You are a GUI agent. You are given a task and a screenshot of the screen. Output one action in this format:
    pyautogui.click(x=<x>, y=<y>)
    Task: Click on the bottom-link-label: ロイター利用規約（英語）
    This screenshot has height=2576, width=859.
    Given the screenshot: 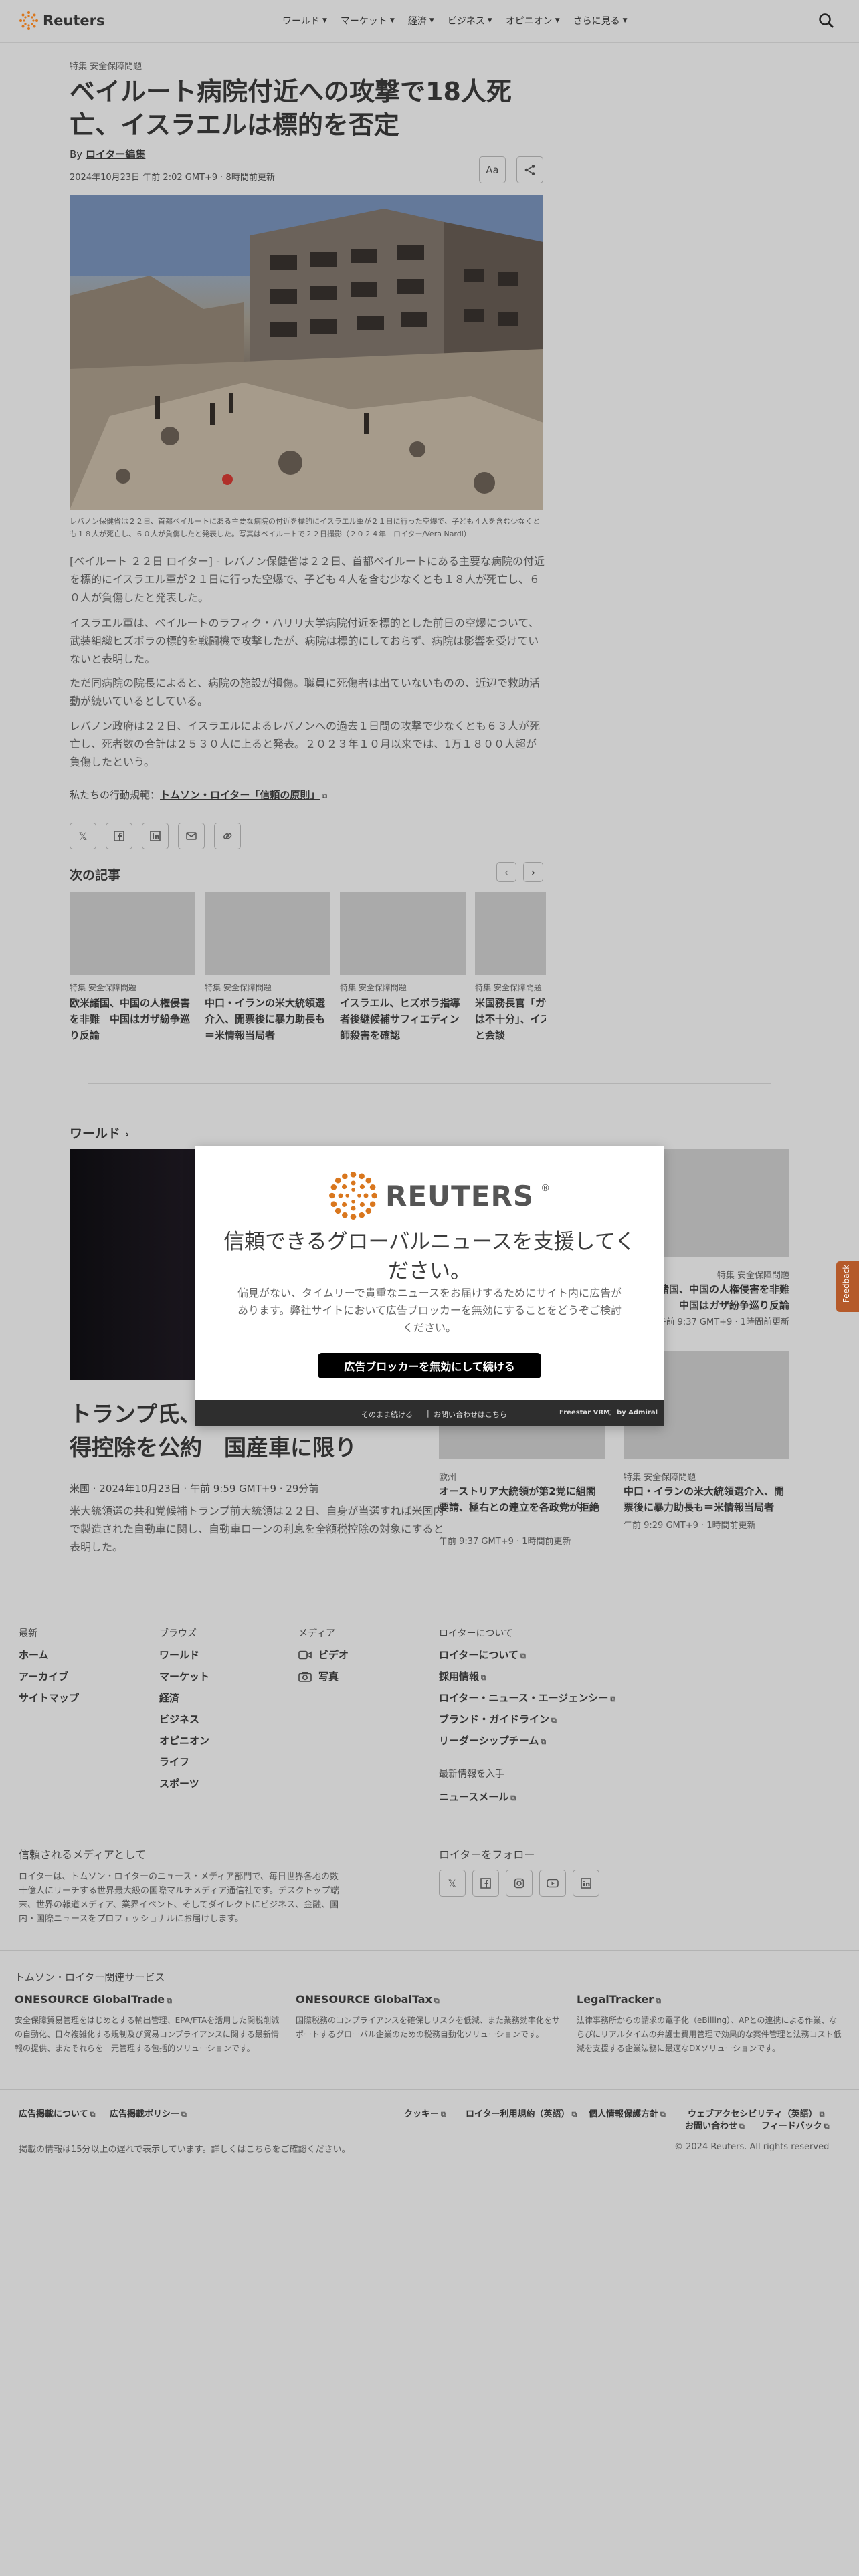 What is the action you would take?
    pyautogui.click(x=518, y=2114)
    